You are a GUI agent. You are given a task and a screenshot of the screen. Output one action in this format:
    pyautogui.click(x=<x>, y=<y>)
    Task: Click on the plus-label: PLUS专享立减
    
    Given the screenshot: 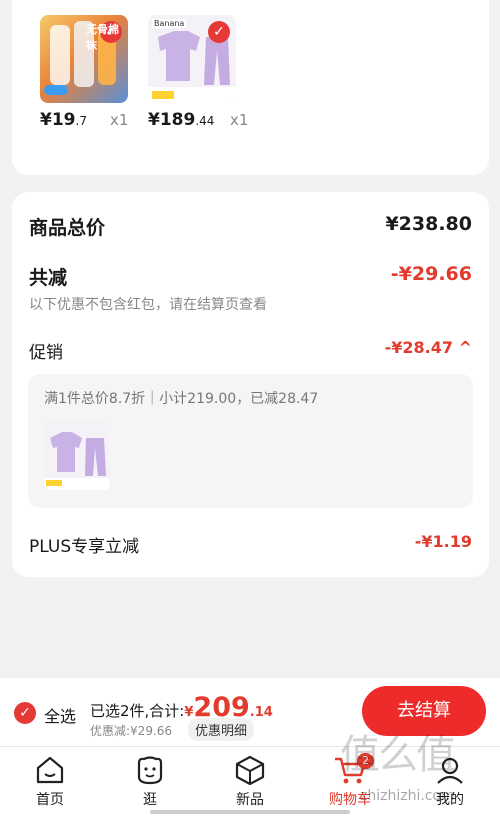 What is the action you would take?
    pyautogui.click(x=84, y=547)
    